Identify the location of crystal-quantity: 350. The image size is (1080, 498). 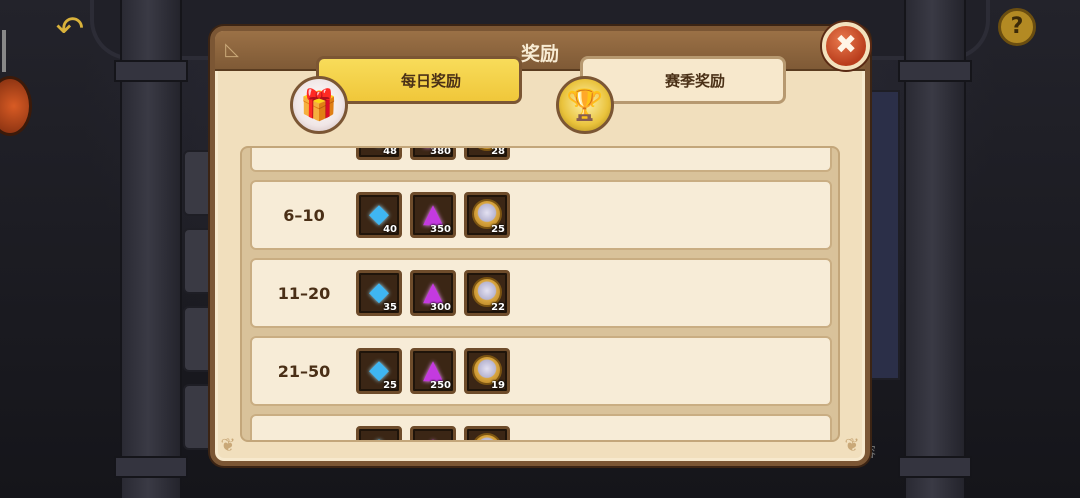
(440, 229).